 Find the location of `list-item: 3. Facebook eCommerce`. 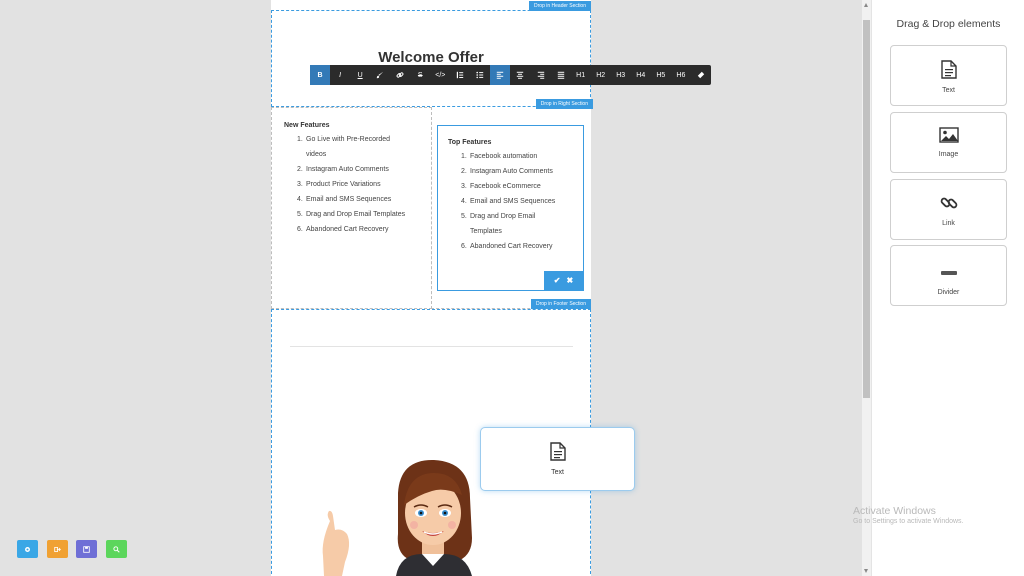

list-item: 3. Facebook eCommerce is located at coordinates (501, 186).